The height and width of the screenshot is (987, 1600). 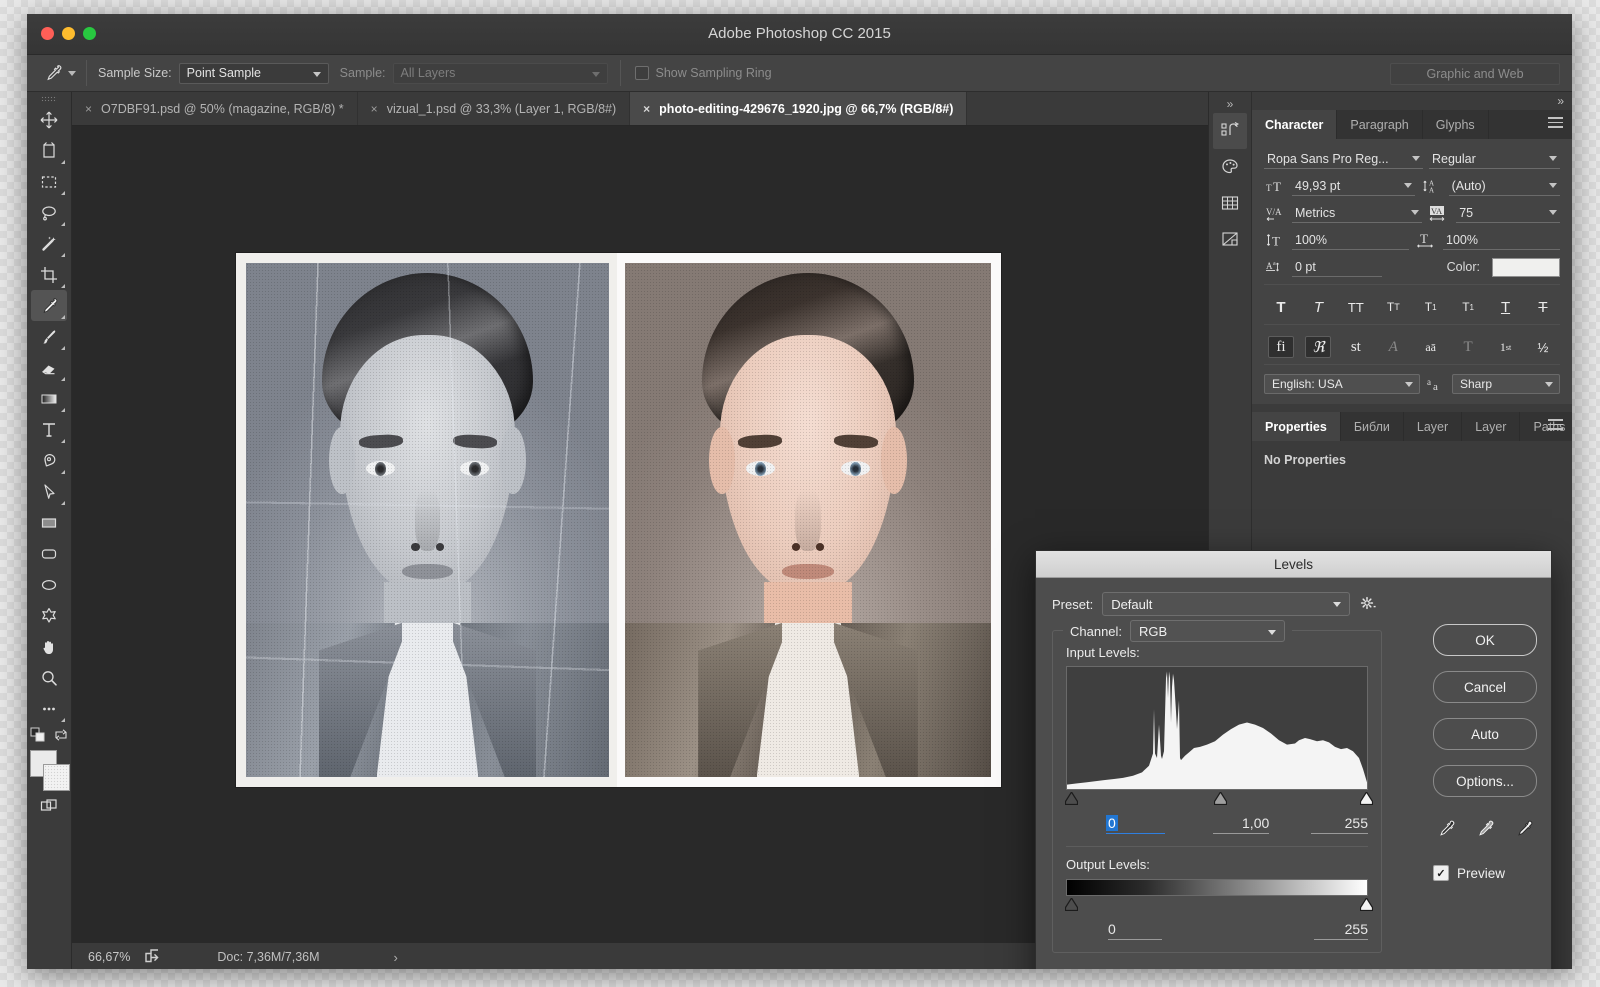 What do you see at coordinates (1560, 101) in the screenshot?
I see `collapse-panels-icon: »` at bounding box center [1560, 101].